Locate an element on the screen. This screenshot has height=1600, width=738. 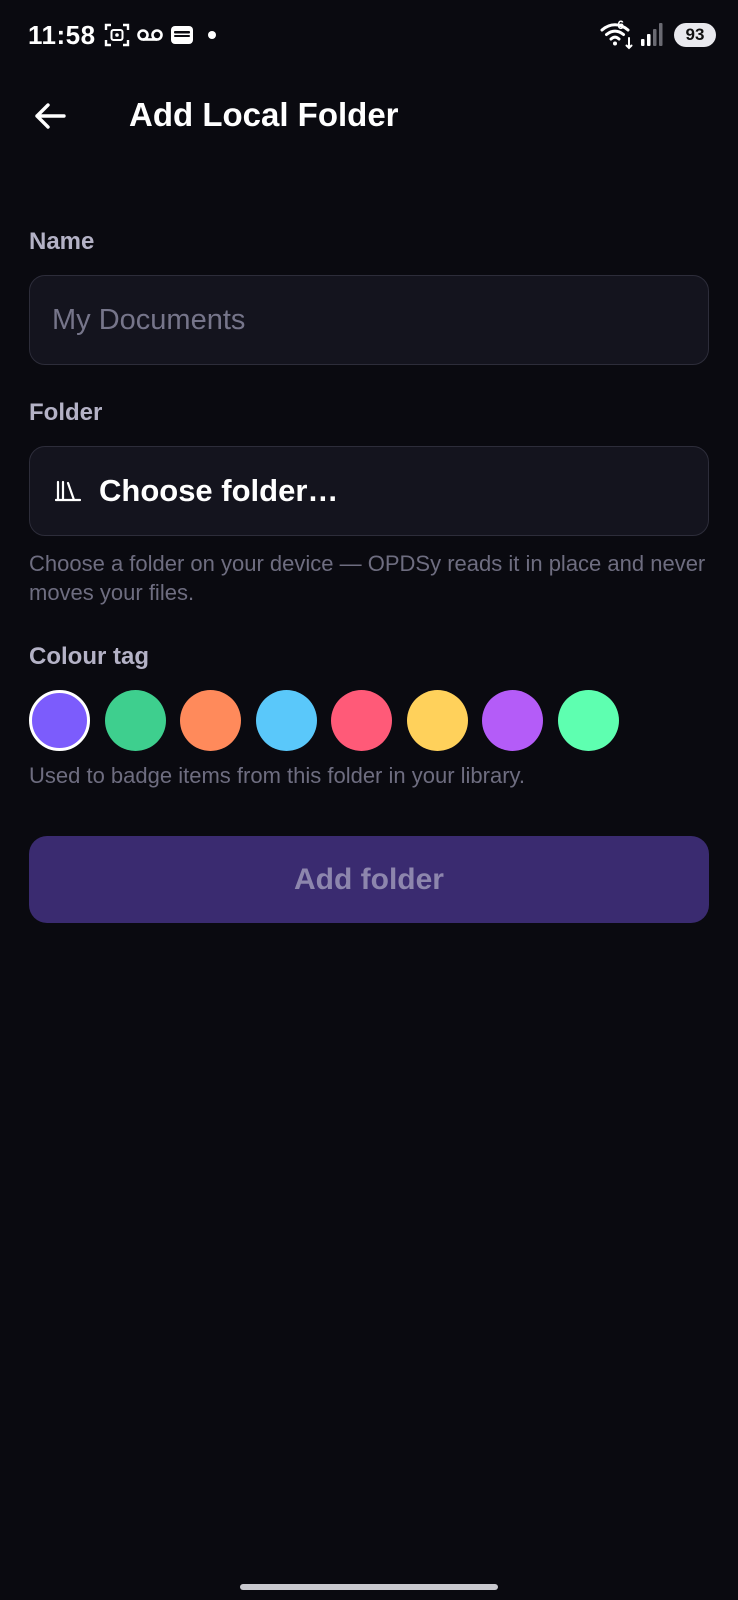
home-indicator is located at coordinates (369, 1587).